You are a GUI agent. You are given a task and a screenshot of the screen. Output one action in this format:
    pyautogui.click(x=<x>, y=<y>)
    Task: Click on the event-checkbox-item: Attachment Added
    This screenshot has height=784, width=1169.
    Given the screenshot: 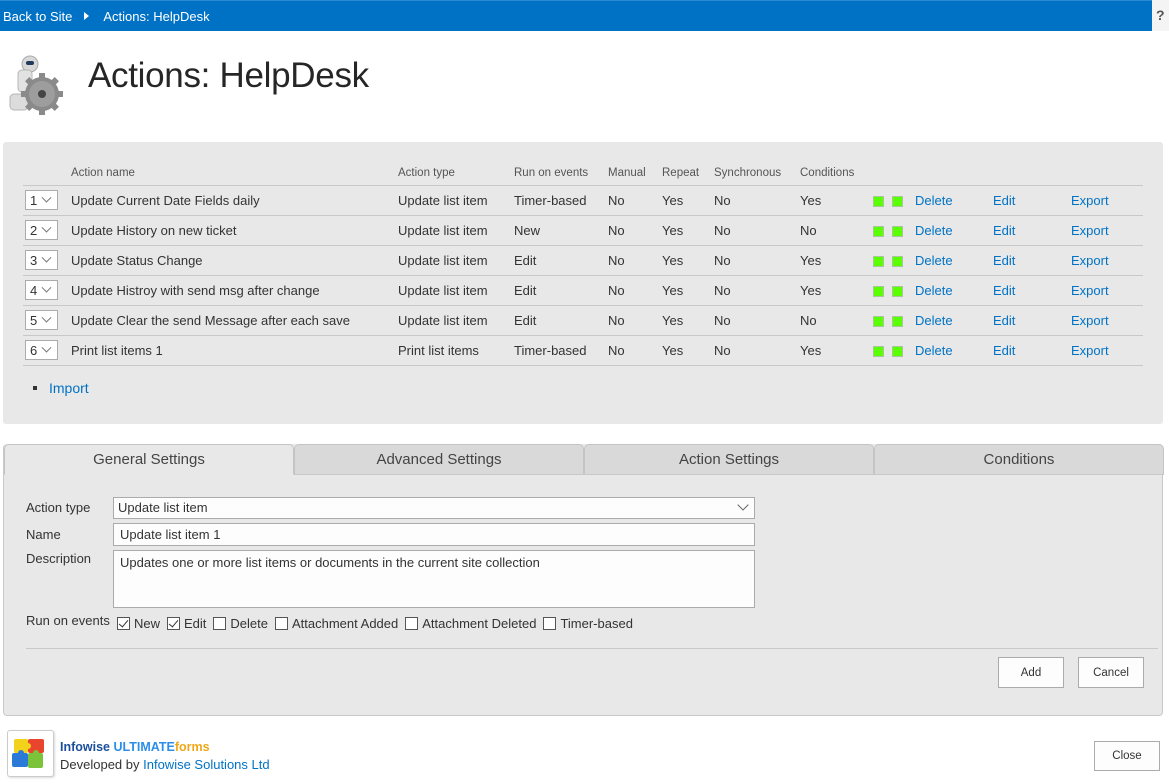 What is the action you would take?
    pyautogui.click(x=336, y=623)
    